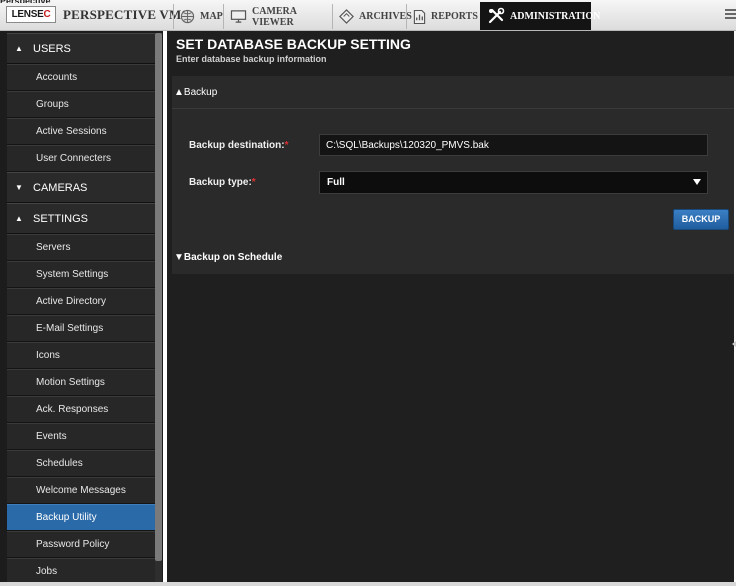 This screenshot has height=586, width=736. I want to click on backup-destination-label: Backup destination:*, so click(238, 145).